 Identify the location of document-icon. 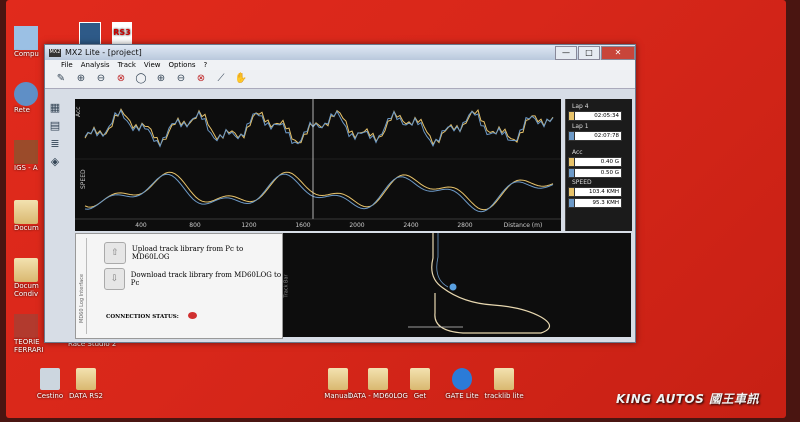
(26, 326).